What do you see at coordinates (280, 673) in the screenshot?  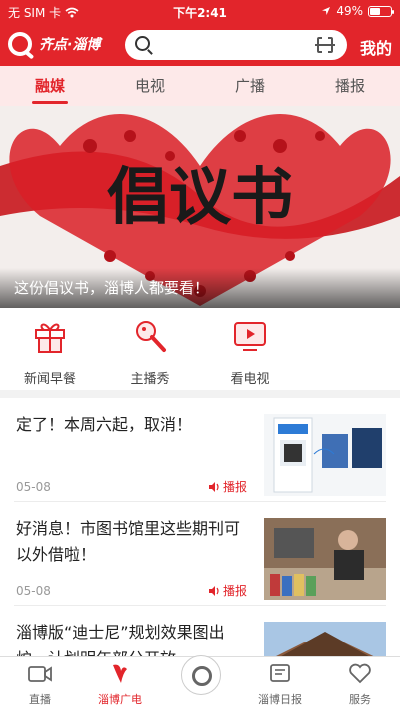 I see `newspaper-icon` at bounding box center [280, 673].